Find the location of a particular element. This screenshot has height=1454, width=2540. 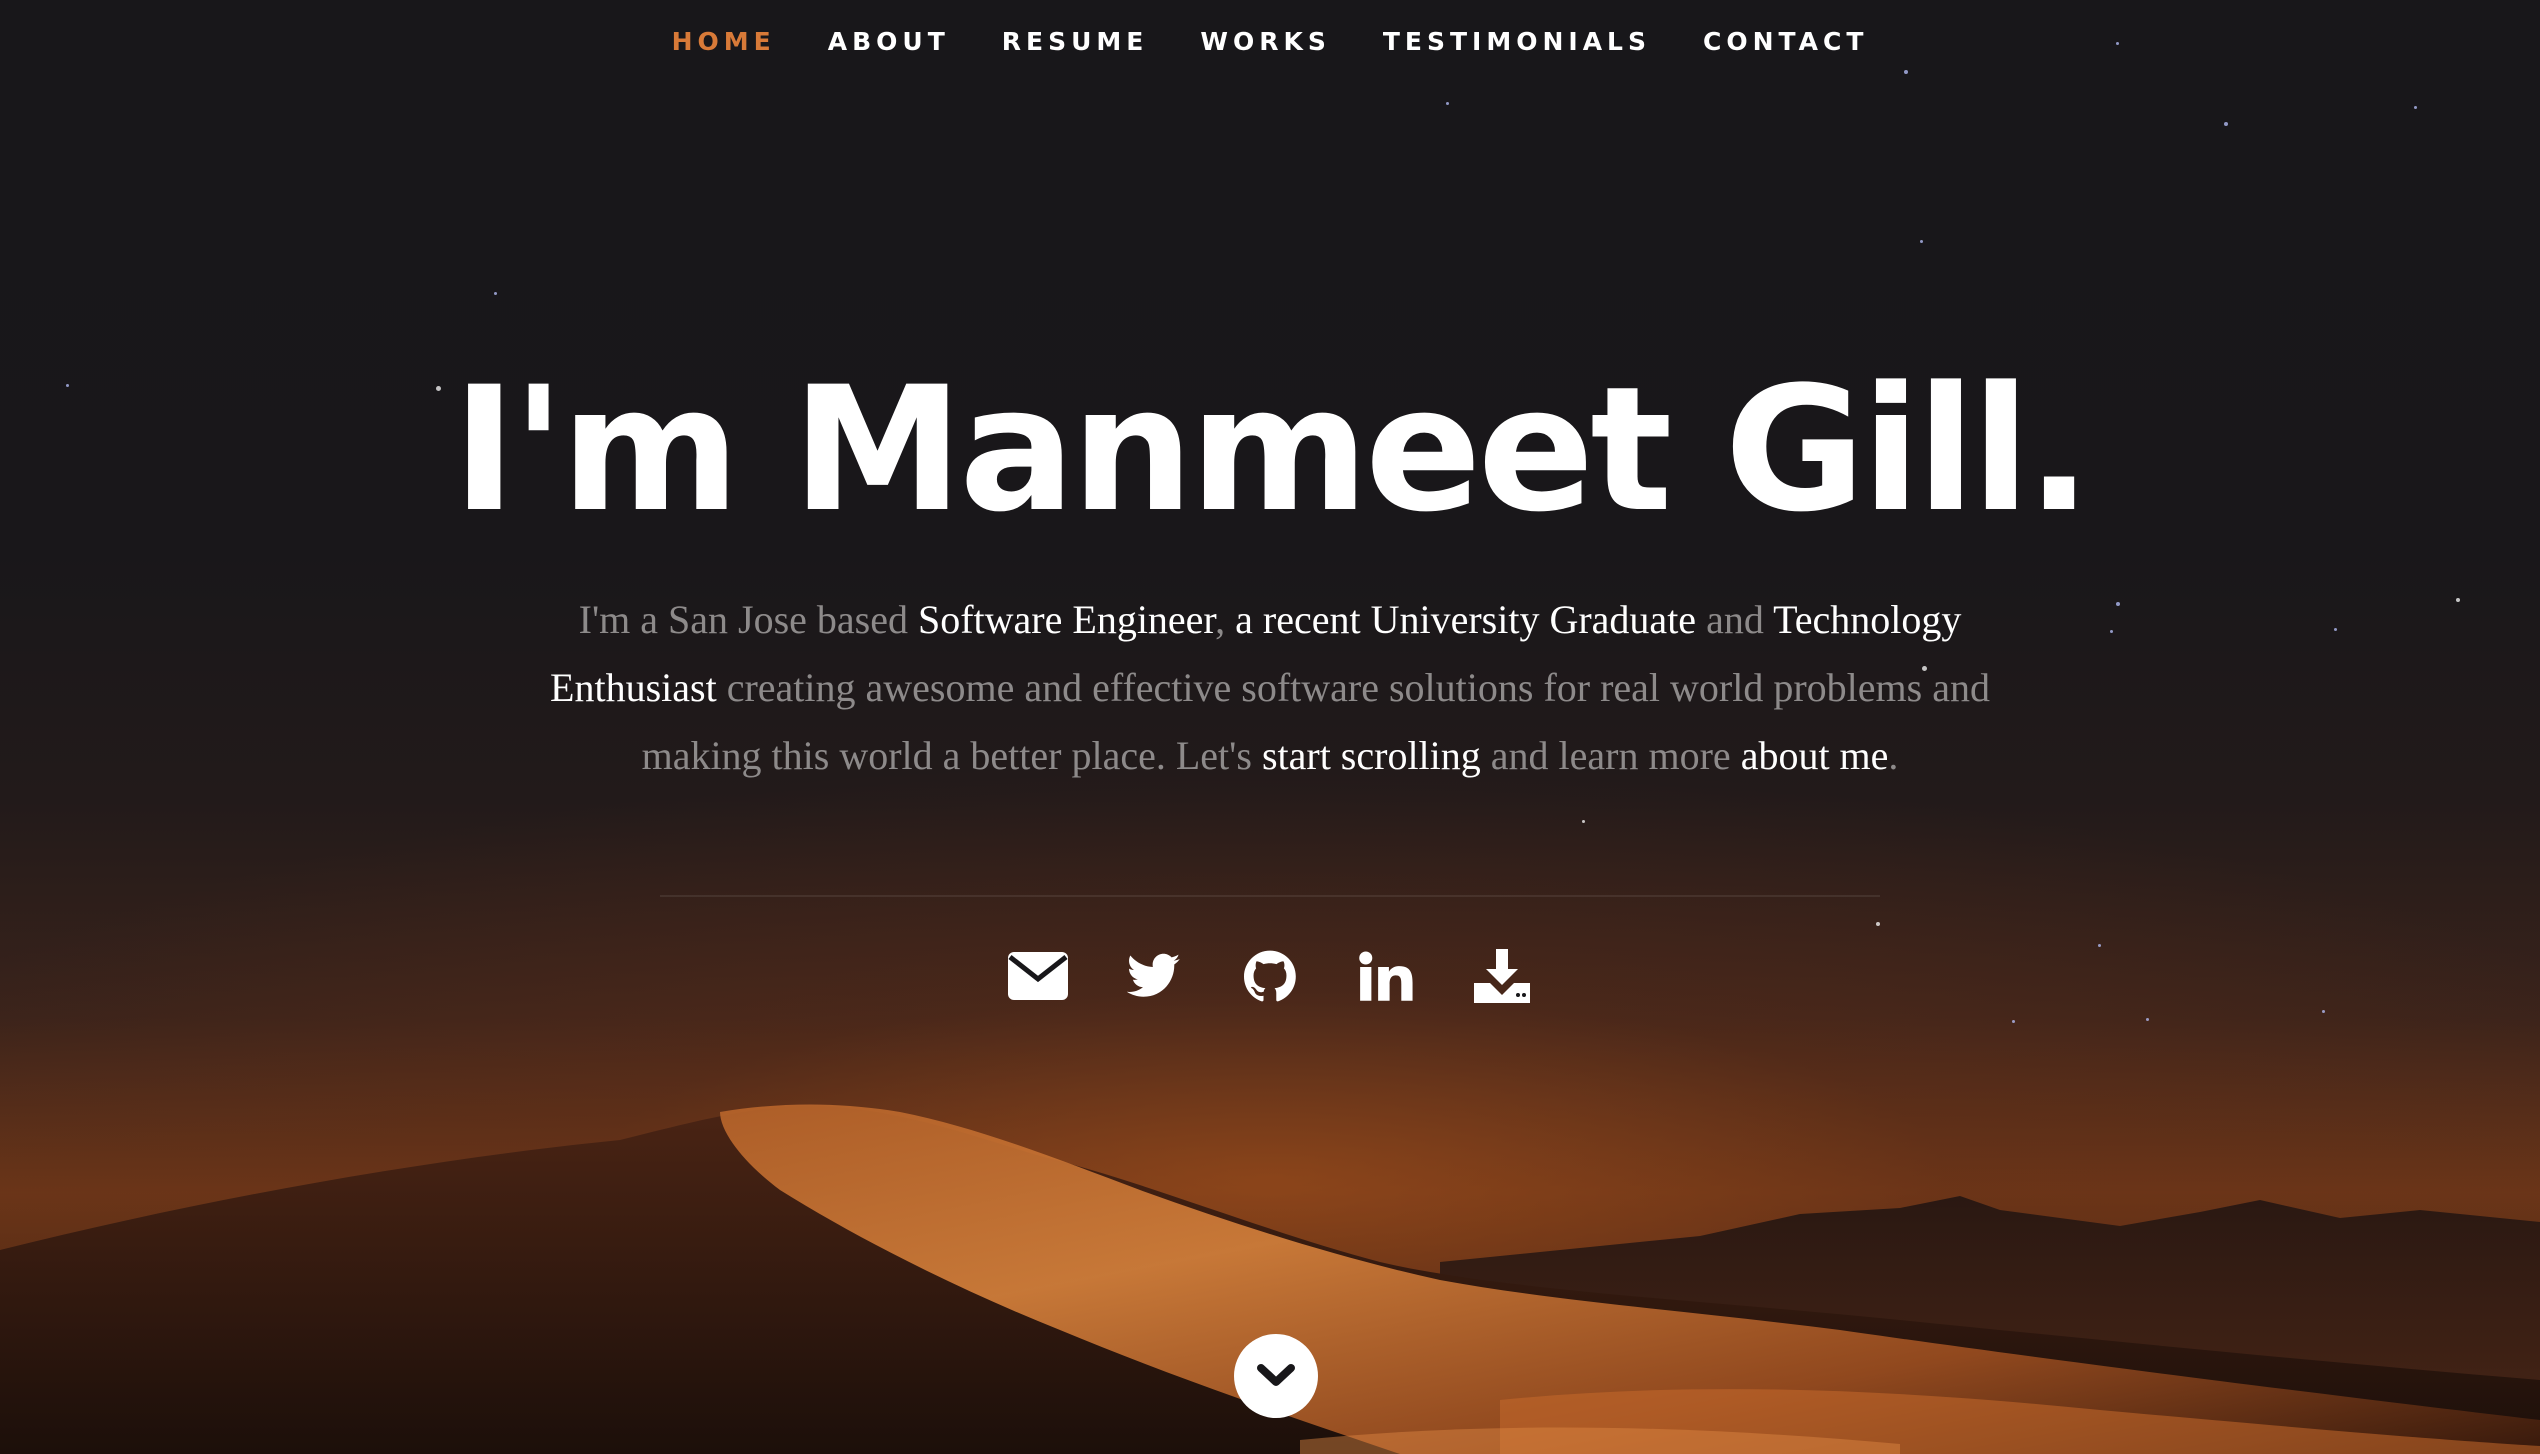

envelope-icon is located at coordinates (1038, 976).